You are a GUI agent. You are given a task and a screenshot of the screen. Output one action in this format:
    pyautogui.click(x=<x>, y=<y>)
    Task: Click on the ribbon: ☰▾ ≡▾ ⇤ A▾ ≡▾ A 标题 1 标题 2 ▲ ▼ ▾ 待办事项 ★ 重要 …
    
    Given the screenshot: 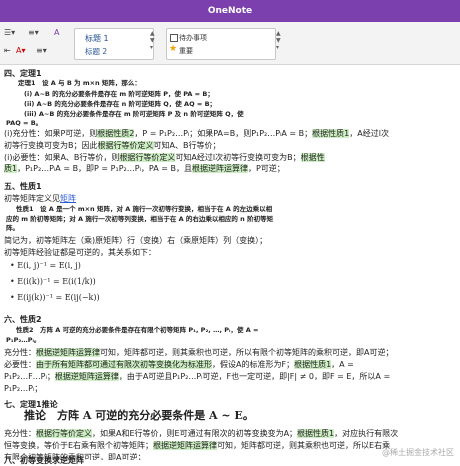 What is the action you would take?
    pyautogui.click(x=230, y=43)
    